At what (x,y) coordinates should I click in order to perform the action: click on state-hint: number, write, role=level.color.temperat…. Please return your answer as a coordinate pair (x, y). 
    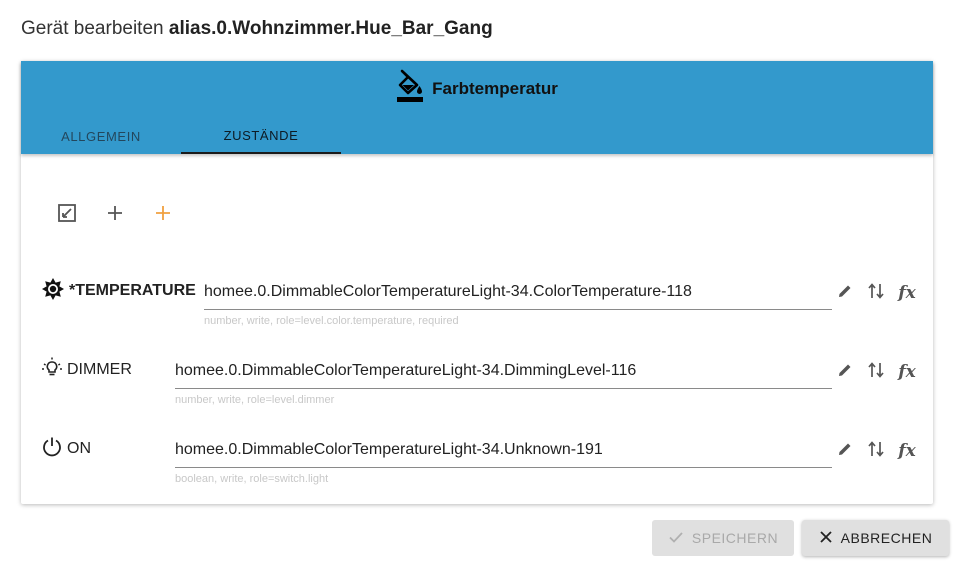
    Looking at the image, I should click on (331, 321).